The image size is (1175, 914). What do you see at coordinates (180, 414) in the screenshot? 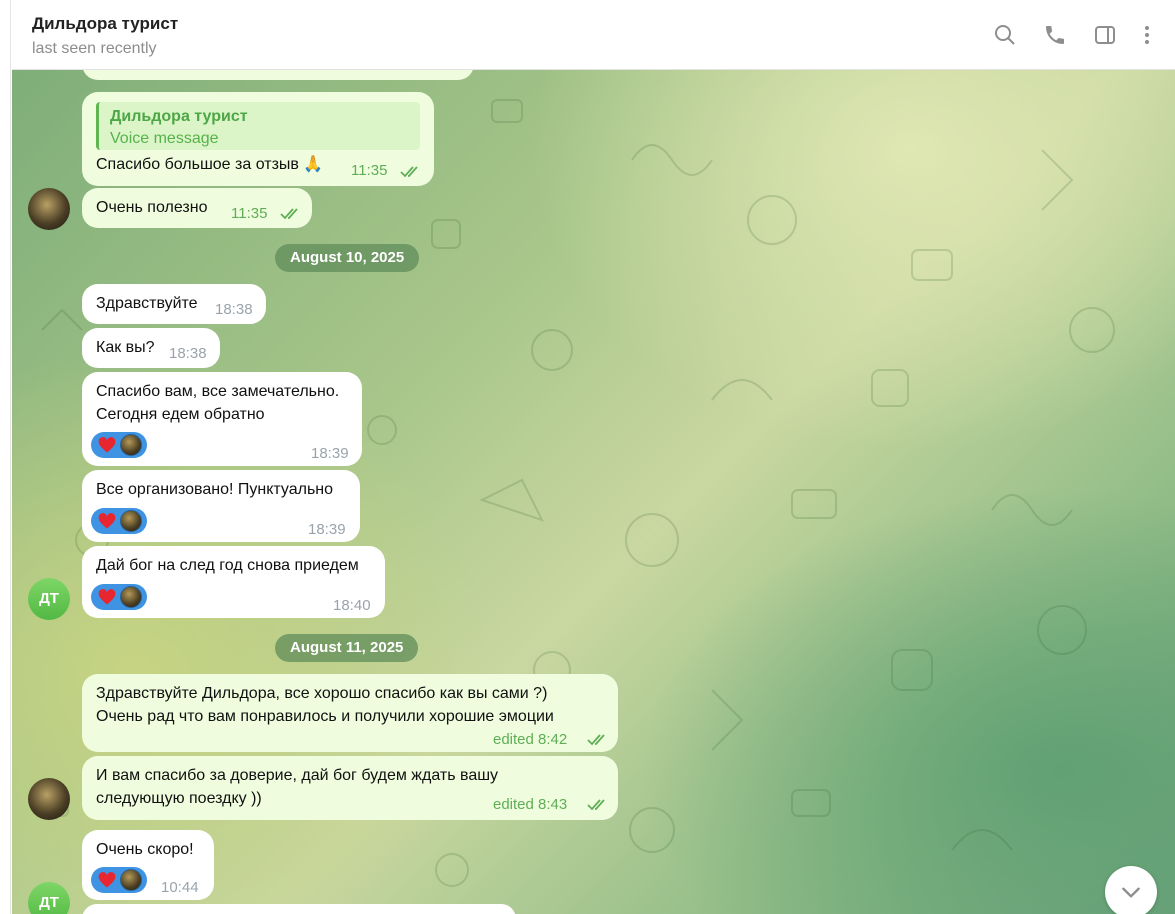
I see `message-text-line2: Сегодня едем обратно` at bounding box center [180, 414].